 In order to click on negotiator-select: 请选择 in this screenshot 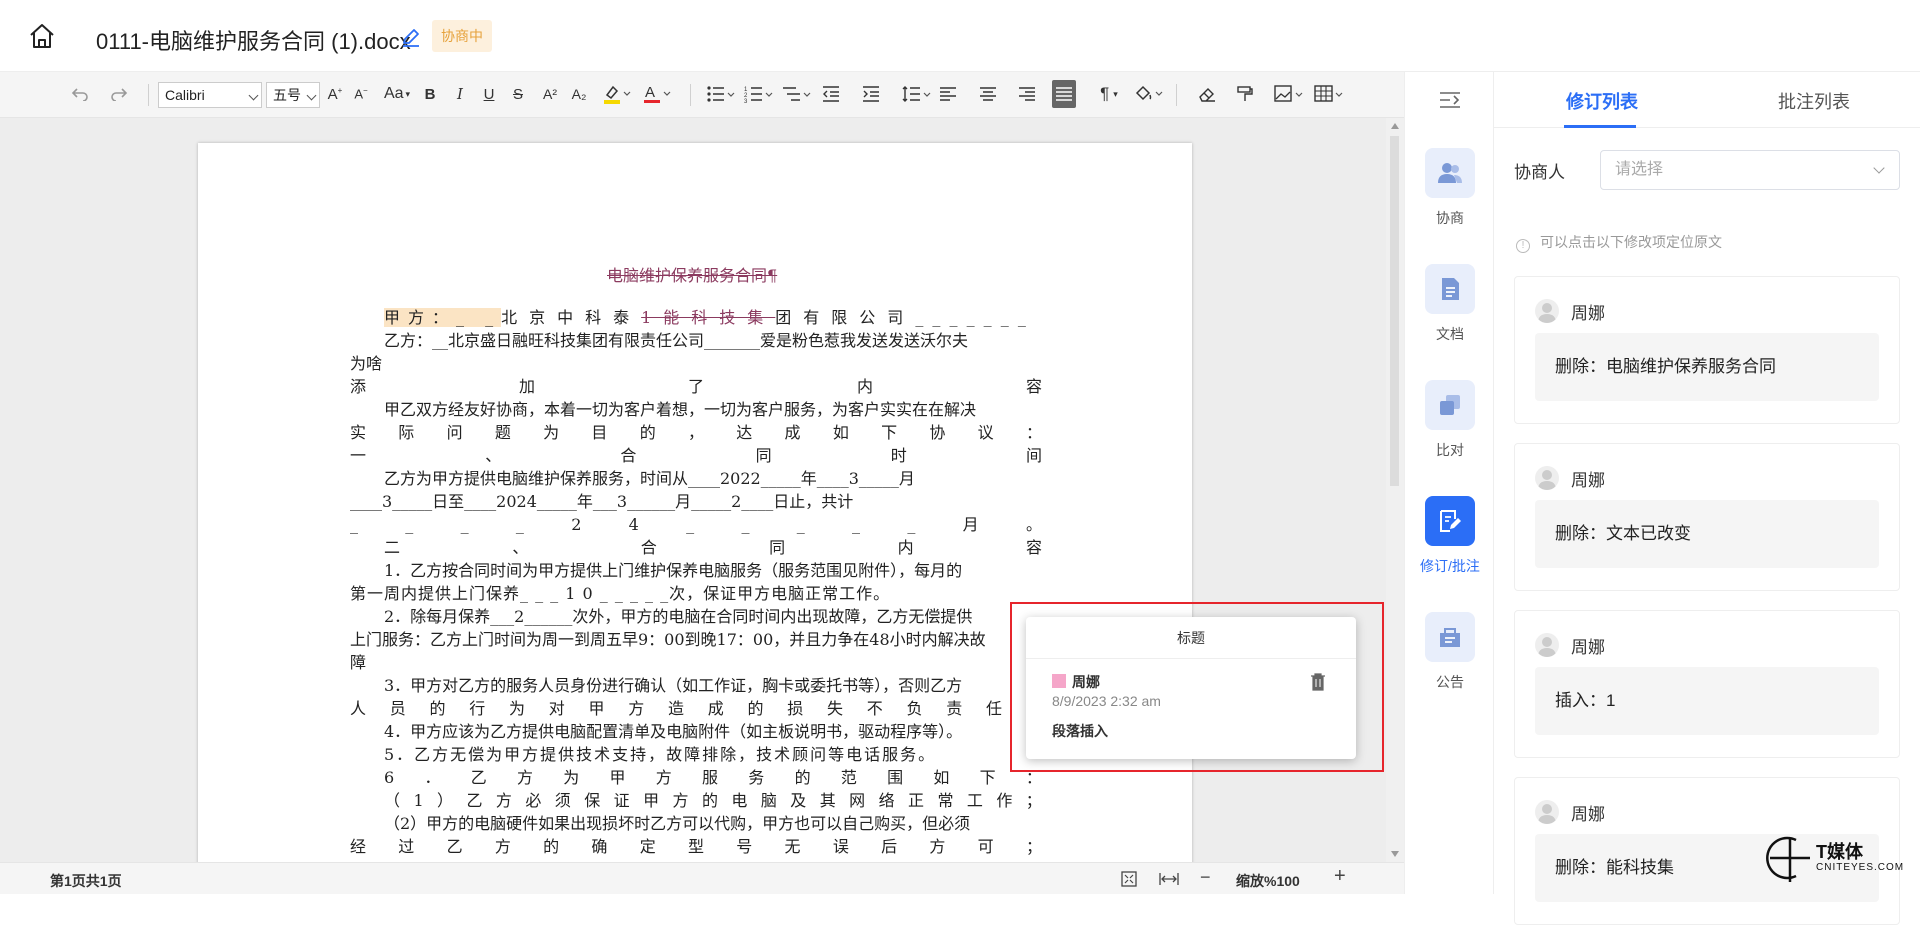, I will do `click(1750, 170)`.